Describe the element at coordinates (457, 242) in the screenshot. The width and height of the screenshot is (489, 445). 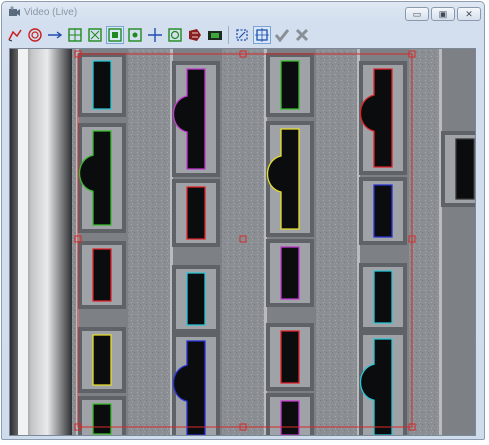
I see `vertical-channel` at that location.